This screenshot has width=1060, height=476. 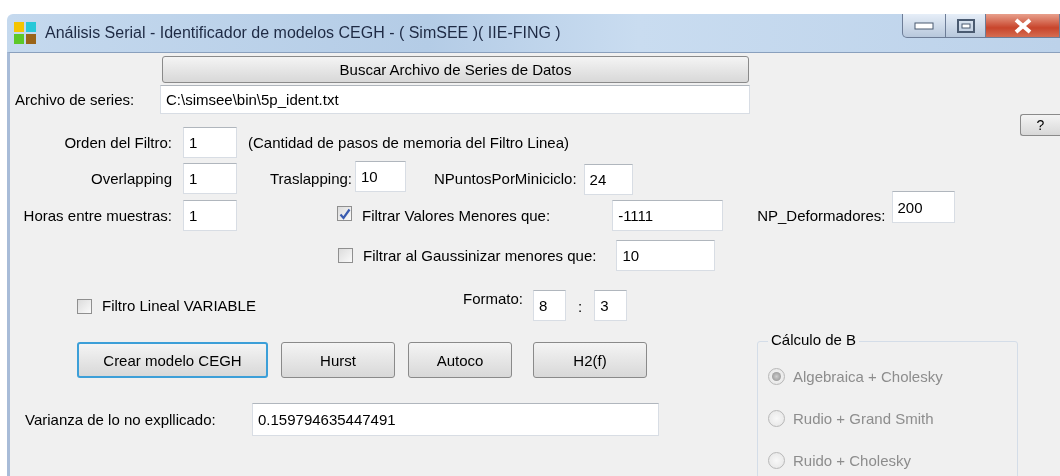 I want to click on gaussianize-field: 10, so click(x=666, y=255).